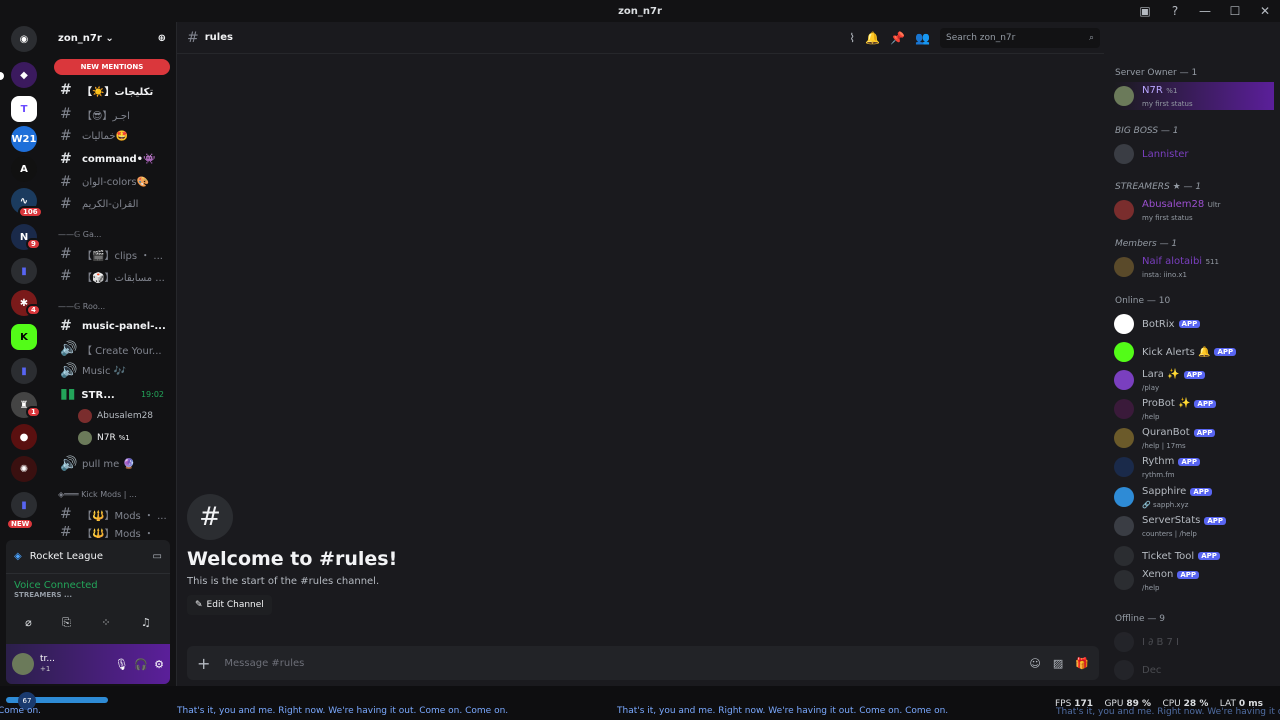 This screenshot has width=1280, height=720. What do you see at coordinates (620, 663) in the screenshot?
I see `message-input: Message #rules` at bounding box center [620, 663].